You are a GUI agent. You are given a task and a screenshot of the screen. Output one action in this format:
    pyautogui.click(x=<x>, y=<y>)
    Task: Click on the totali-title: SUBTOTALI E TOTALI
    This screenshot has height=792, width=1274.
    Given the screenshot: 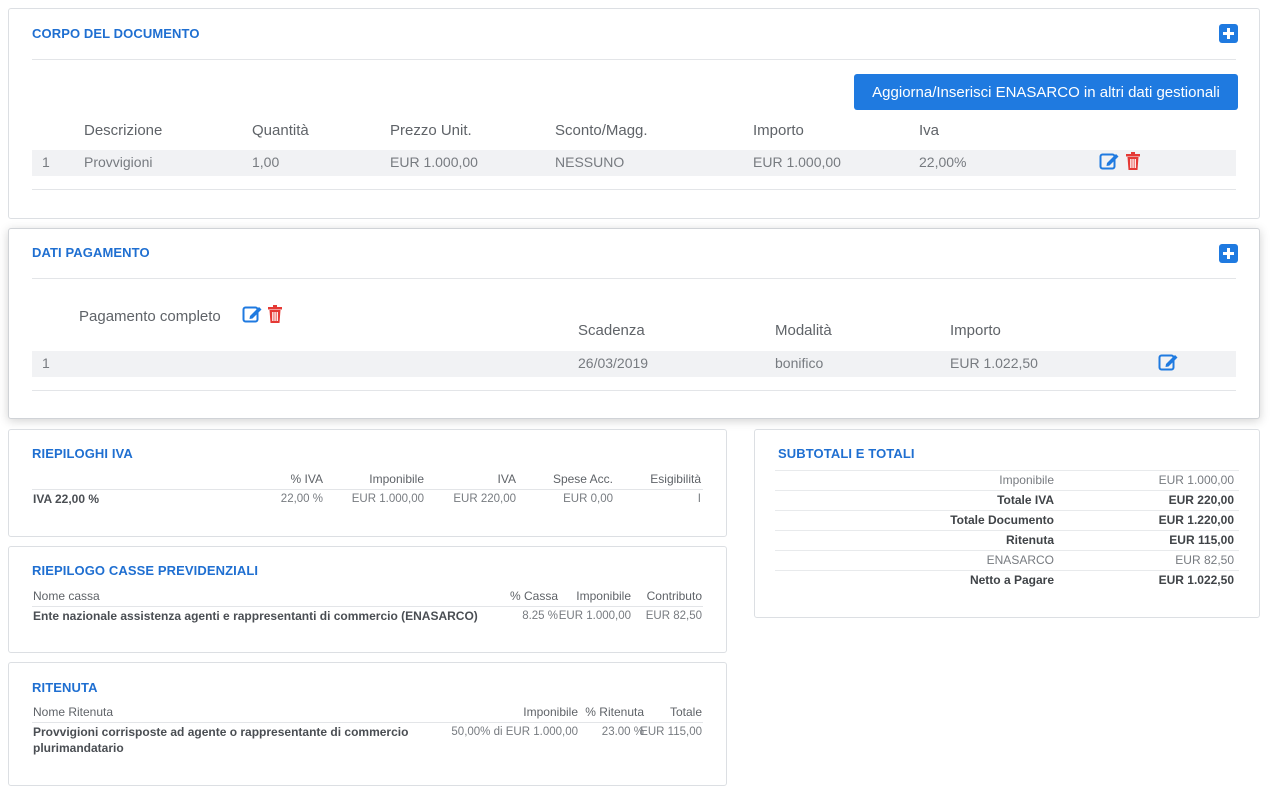 What is the action you would take?
    pyautogui.click(x=846, y=453)
    